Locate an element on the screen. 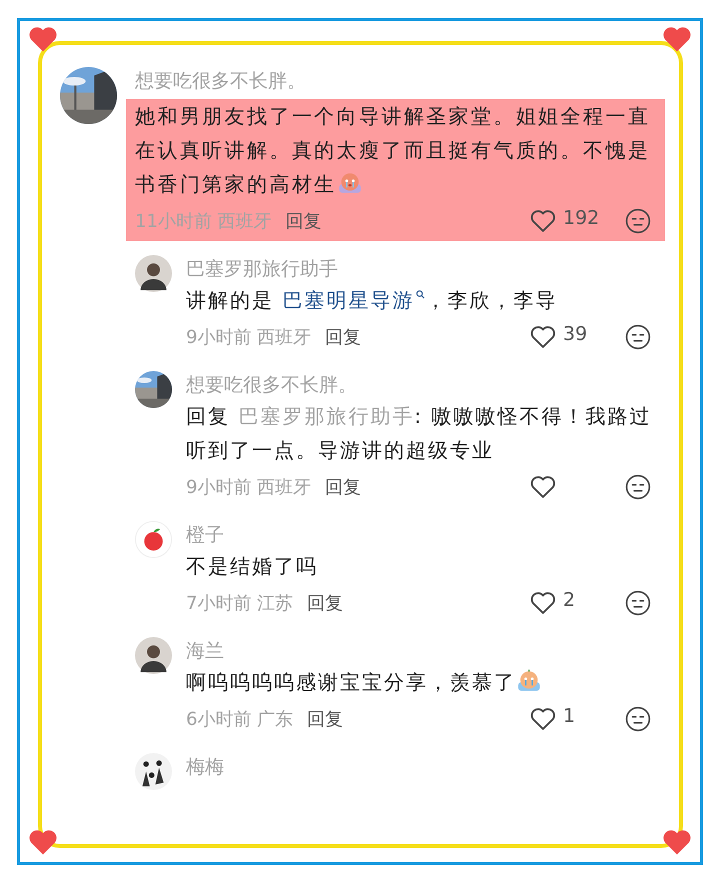 This screenshot has width=720, height=883. comment-text: 啊呜呜呜呜感谢宝宝分享，羡慕了 is located at coordinates (422, 682).